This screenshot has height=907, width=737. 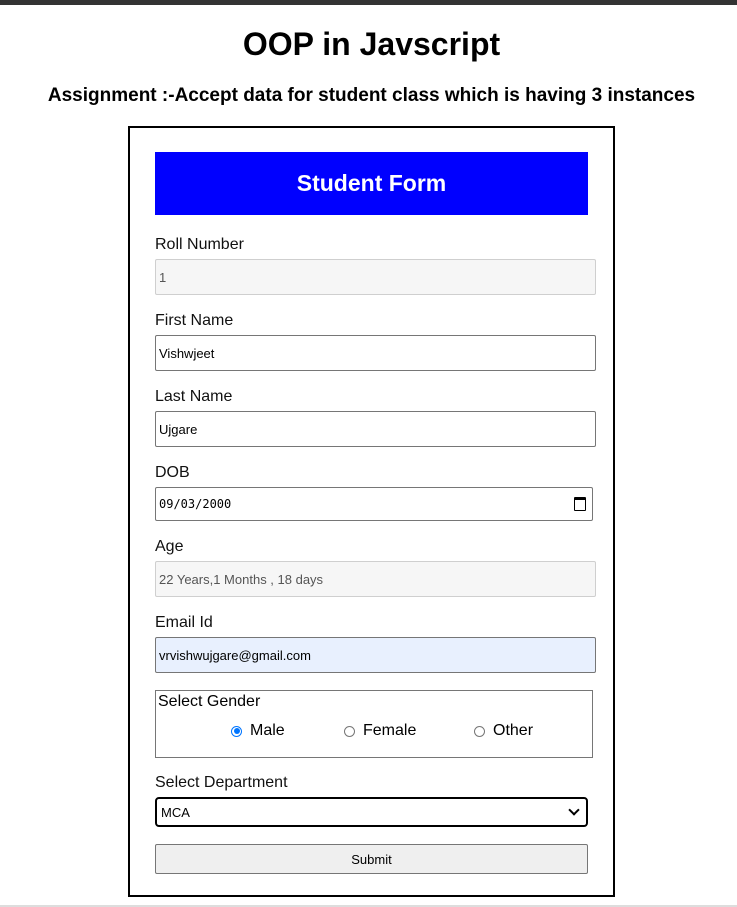 I want to click on roll-number-label: Roll Number, so click(x=199, y=244).